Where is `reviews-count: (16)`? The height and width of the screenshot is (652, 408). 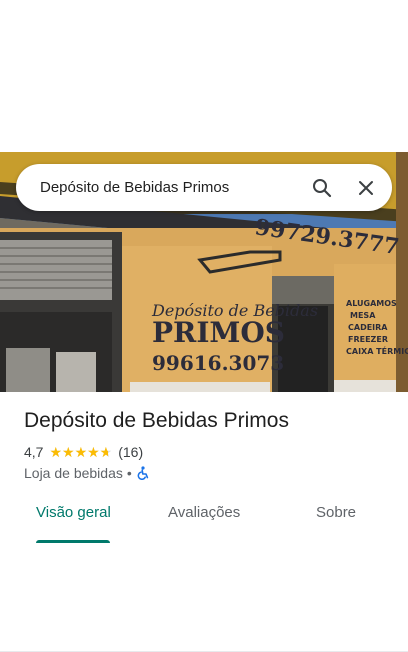
reviews-count: (16) is located at coordinates (130, 452).